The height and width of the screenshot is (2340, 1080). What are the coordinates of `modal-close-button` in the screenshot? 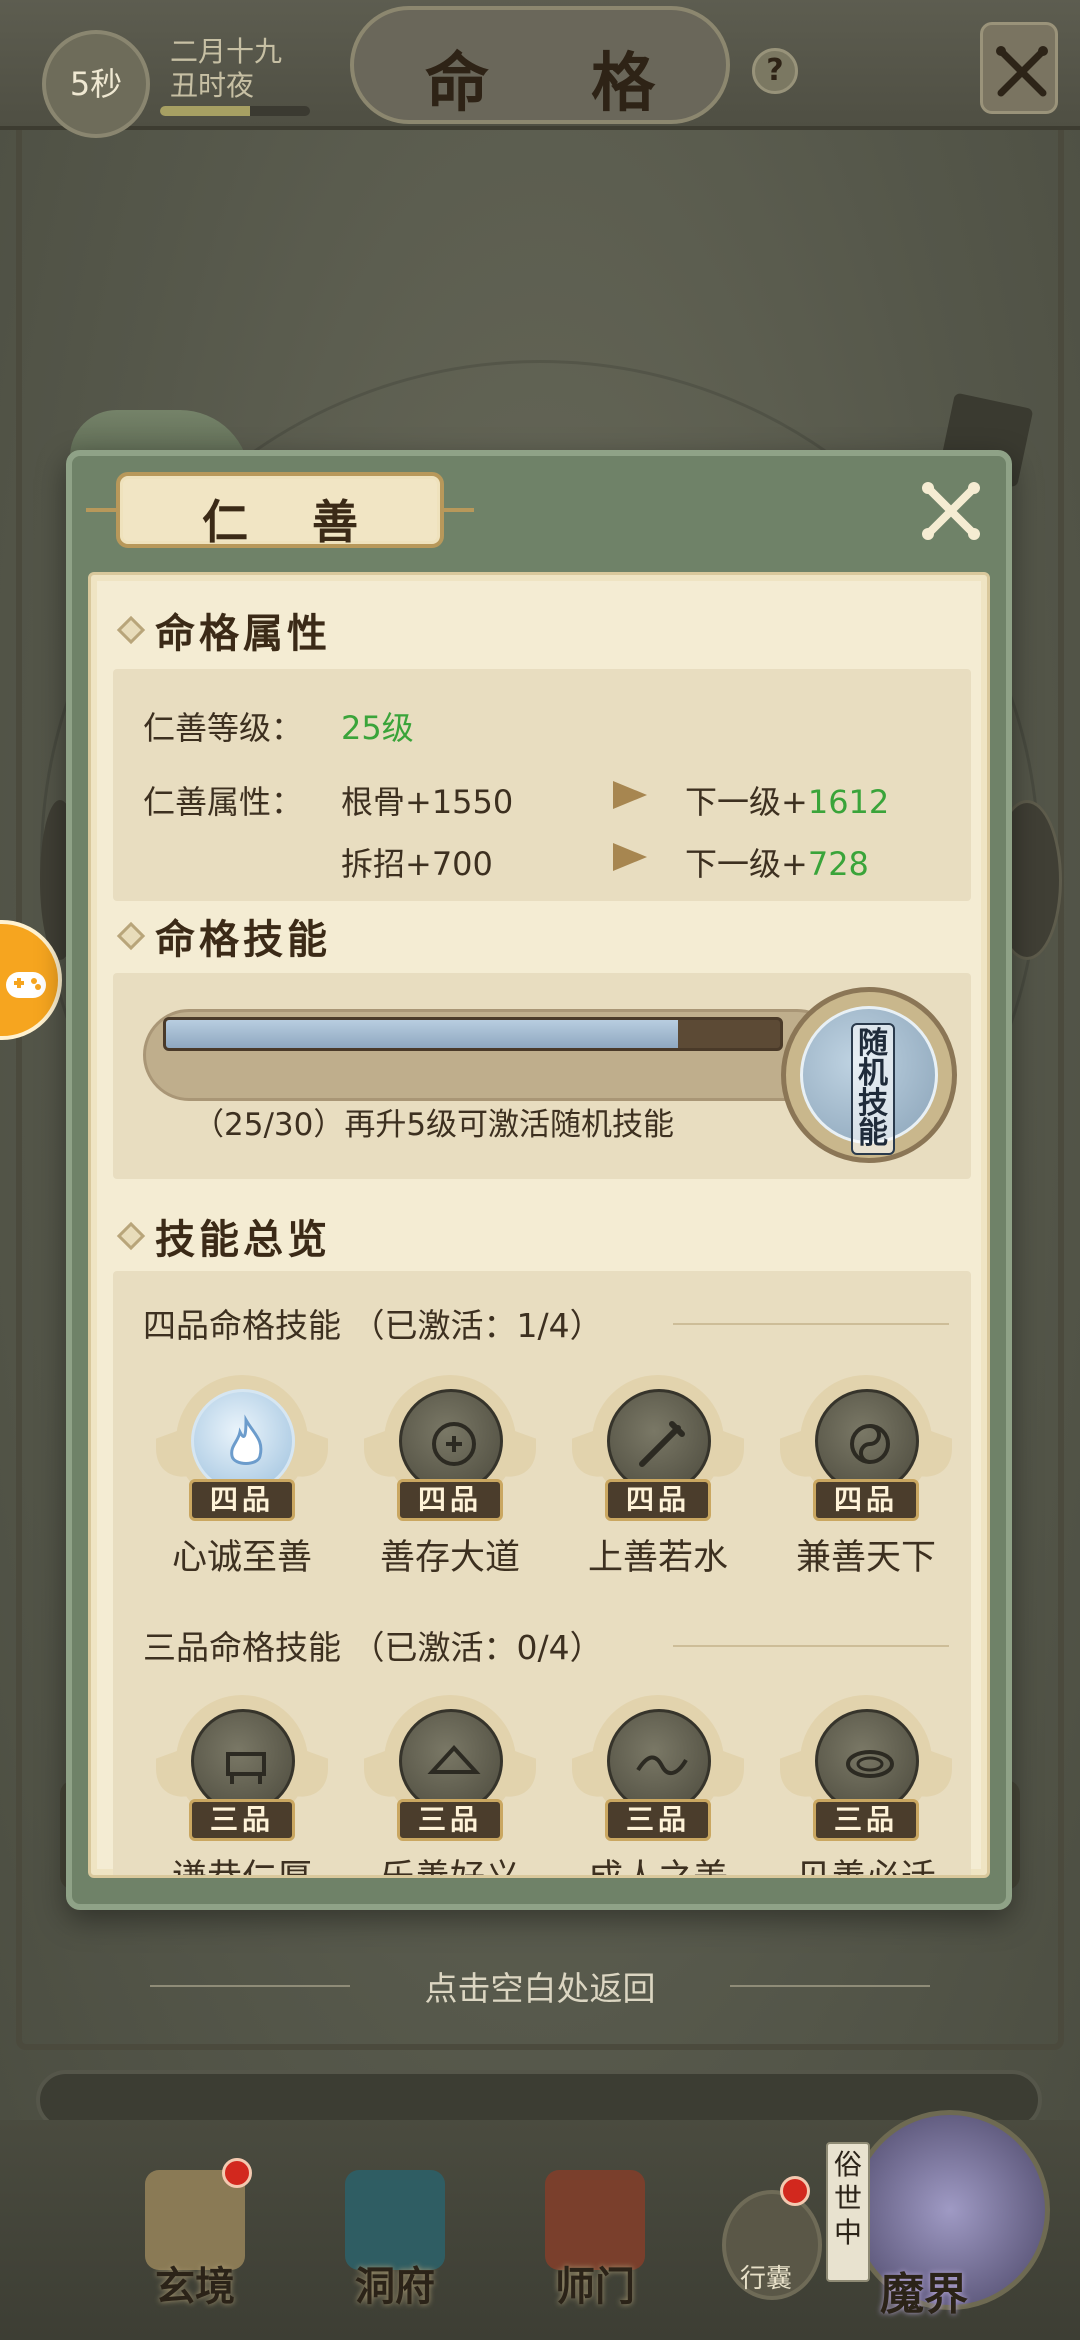 It's located at (951, 511).